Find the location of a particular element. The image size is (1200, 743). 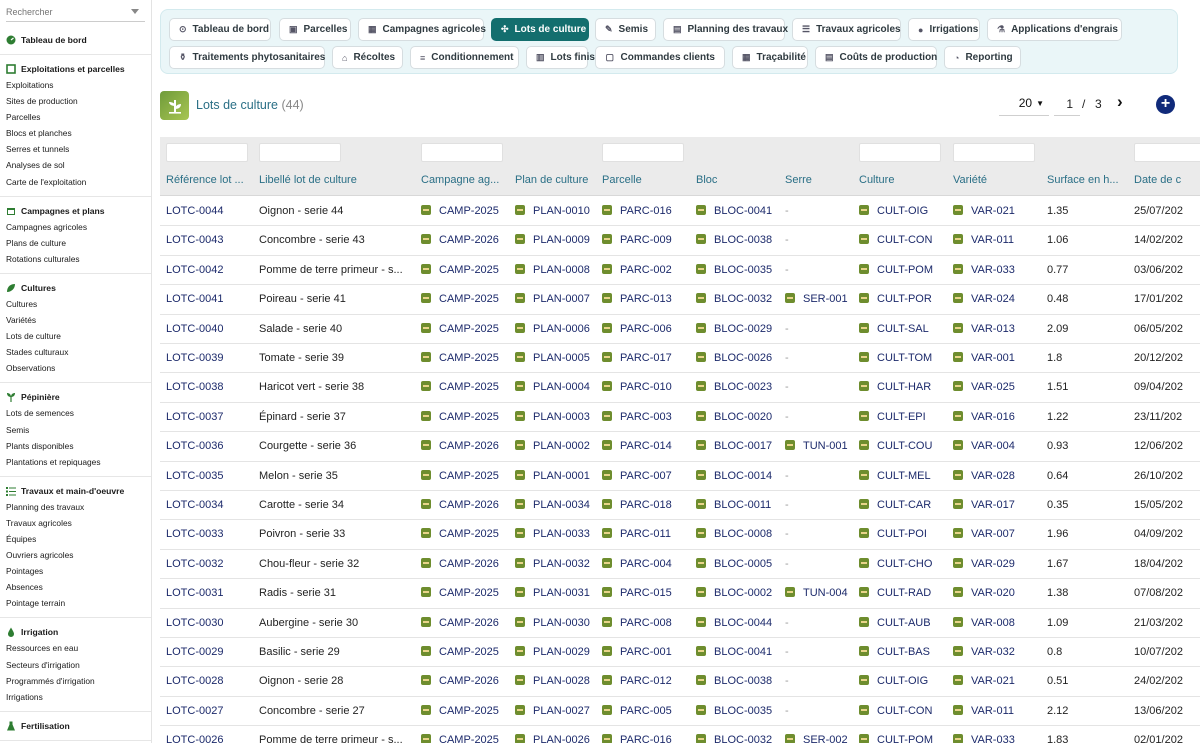

table-cell: PLAN-0003 is located at coordinates (556, 417).